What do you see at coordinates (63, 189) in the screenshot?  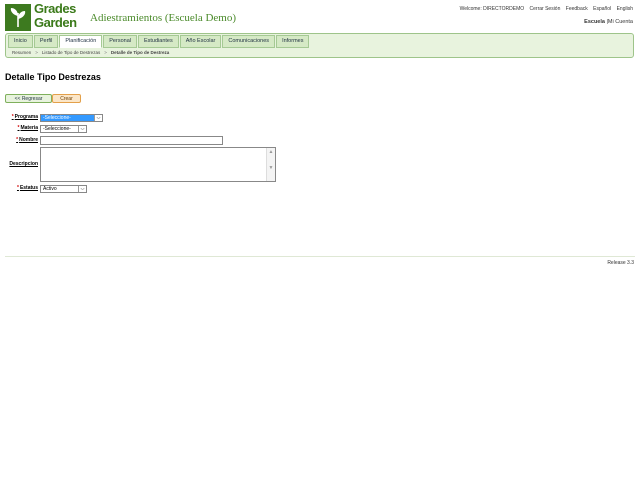 I see `estatus-select: Activo ⌵` at bounding box center [63, 189].